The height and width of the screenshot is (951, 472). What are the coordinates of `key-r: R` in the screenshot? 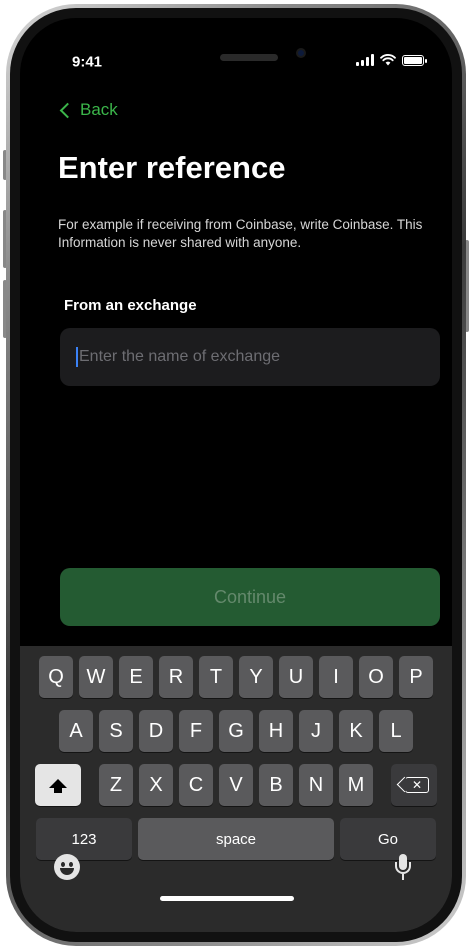 It's located at (176, 677).